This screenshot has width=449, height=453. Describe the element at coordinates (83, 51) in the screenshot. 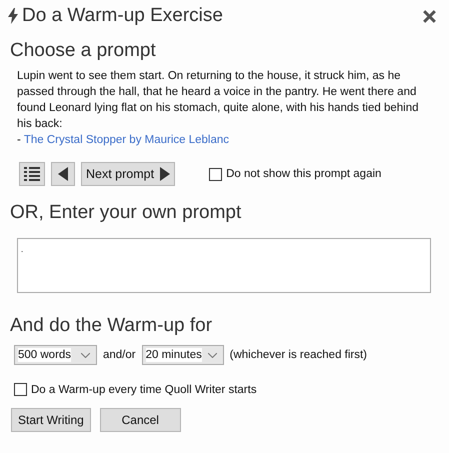

I see `section-heading: Choose a prompt` at that location.